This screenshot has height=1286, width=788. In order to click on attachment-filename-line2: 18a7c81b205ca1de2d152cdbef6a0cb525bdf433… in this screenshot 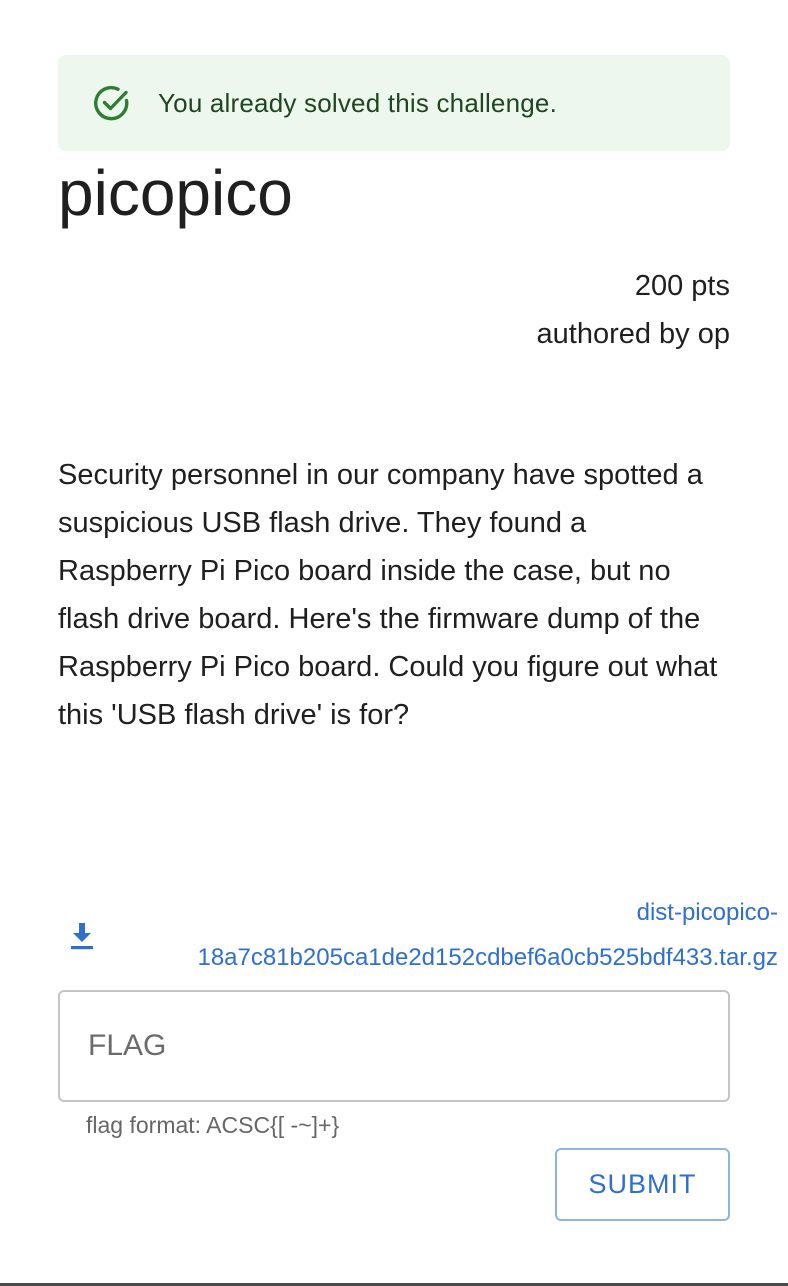, I will do `click(487, 957)`.